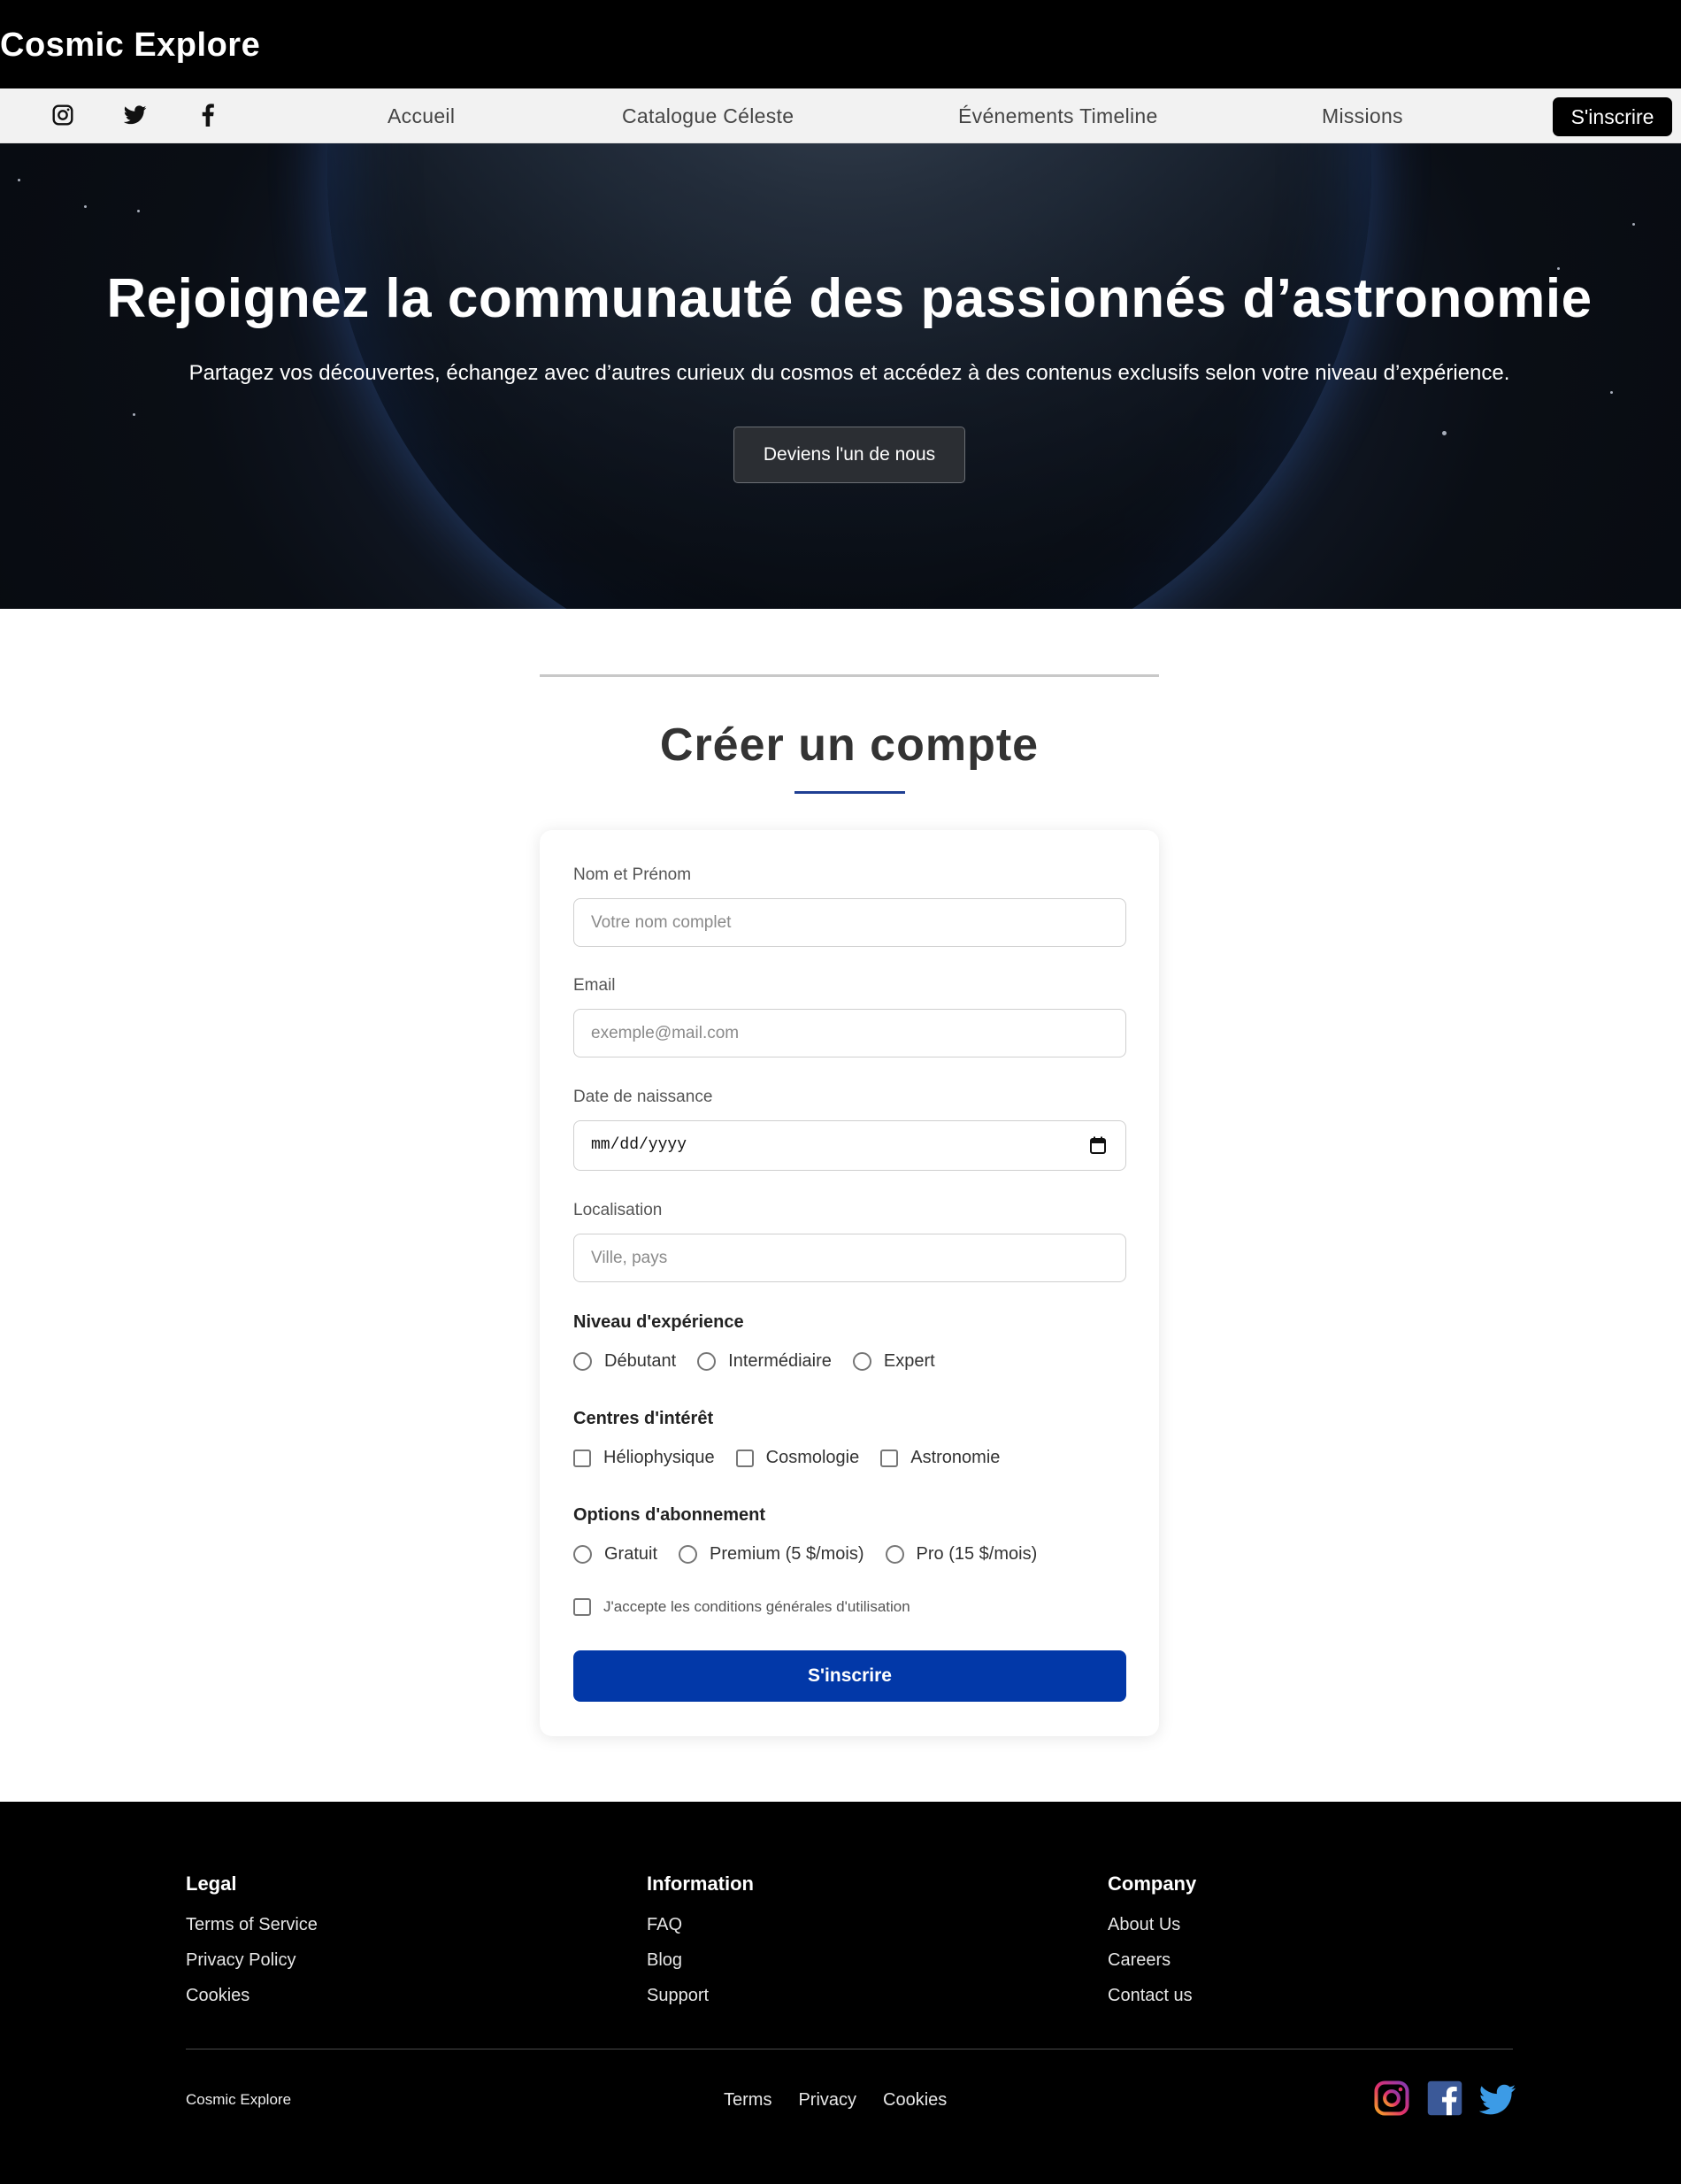 The width and height of the screenshot is (1681, 2184). I want to click on email-label: Email, so click(594, 986).